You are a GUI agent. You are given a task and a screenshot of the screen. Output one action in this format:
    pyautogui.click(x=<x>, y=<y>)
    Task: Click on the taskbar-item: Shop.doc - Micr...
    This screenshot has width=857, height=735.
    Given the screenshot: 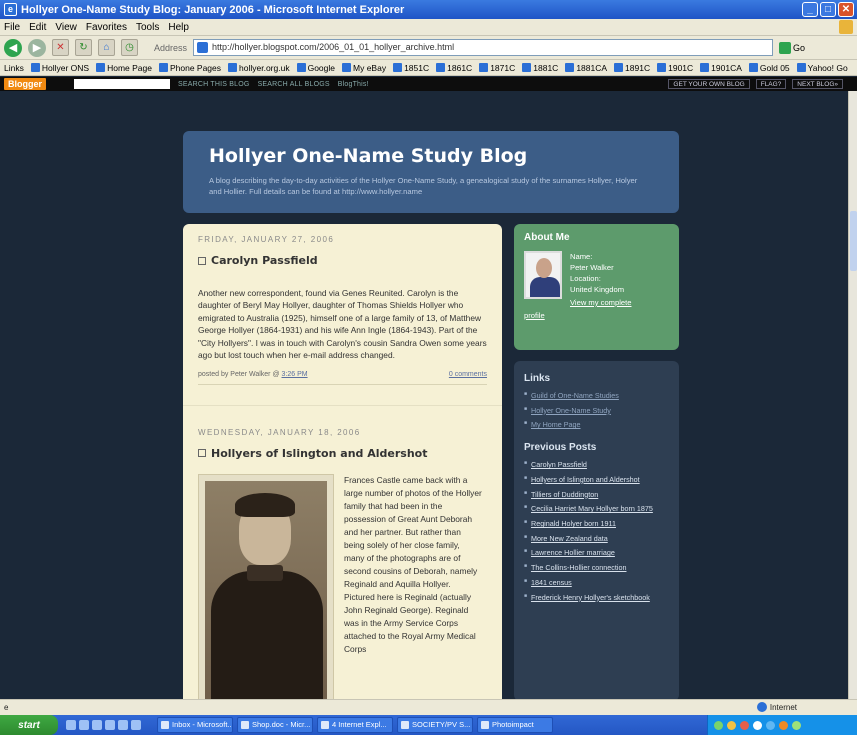 What is the action you would take?
    pyautogui.click(x=275, y=725)
    